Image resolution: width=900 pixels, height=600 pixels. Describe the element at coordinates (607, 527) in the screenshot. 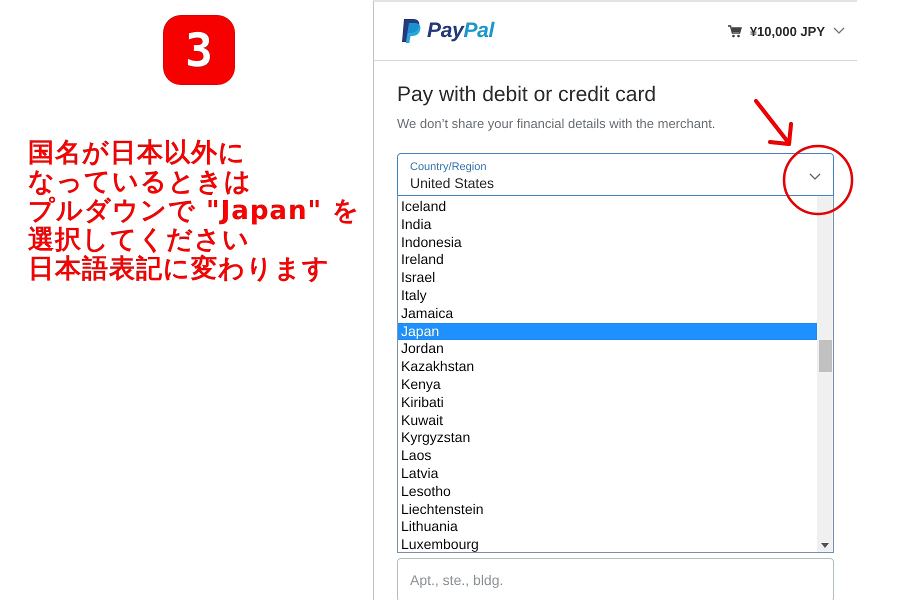

I see `country-option: Lithuania` at that location.